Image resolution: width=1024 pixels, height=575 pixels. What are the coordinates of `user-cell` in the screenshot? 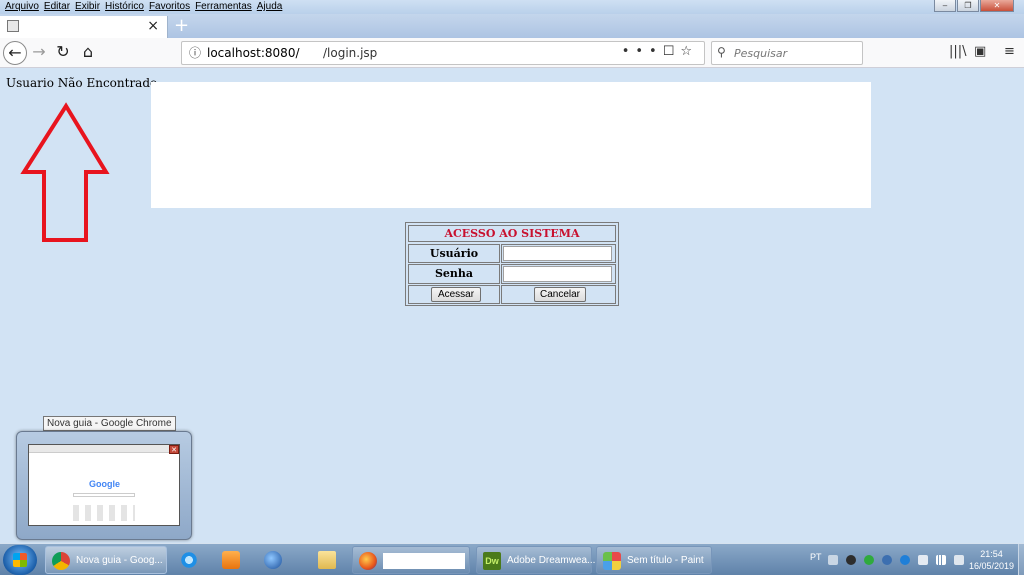 It's located at (558, 253).